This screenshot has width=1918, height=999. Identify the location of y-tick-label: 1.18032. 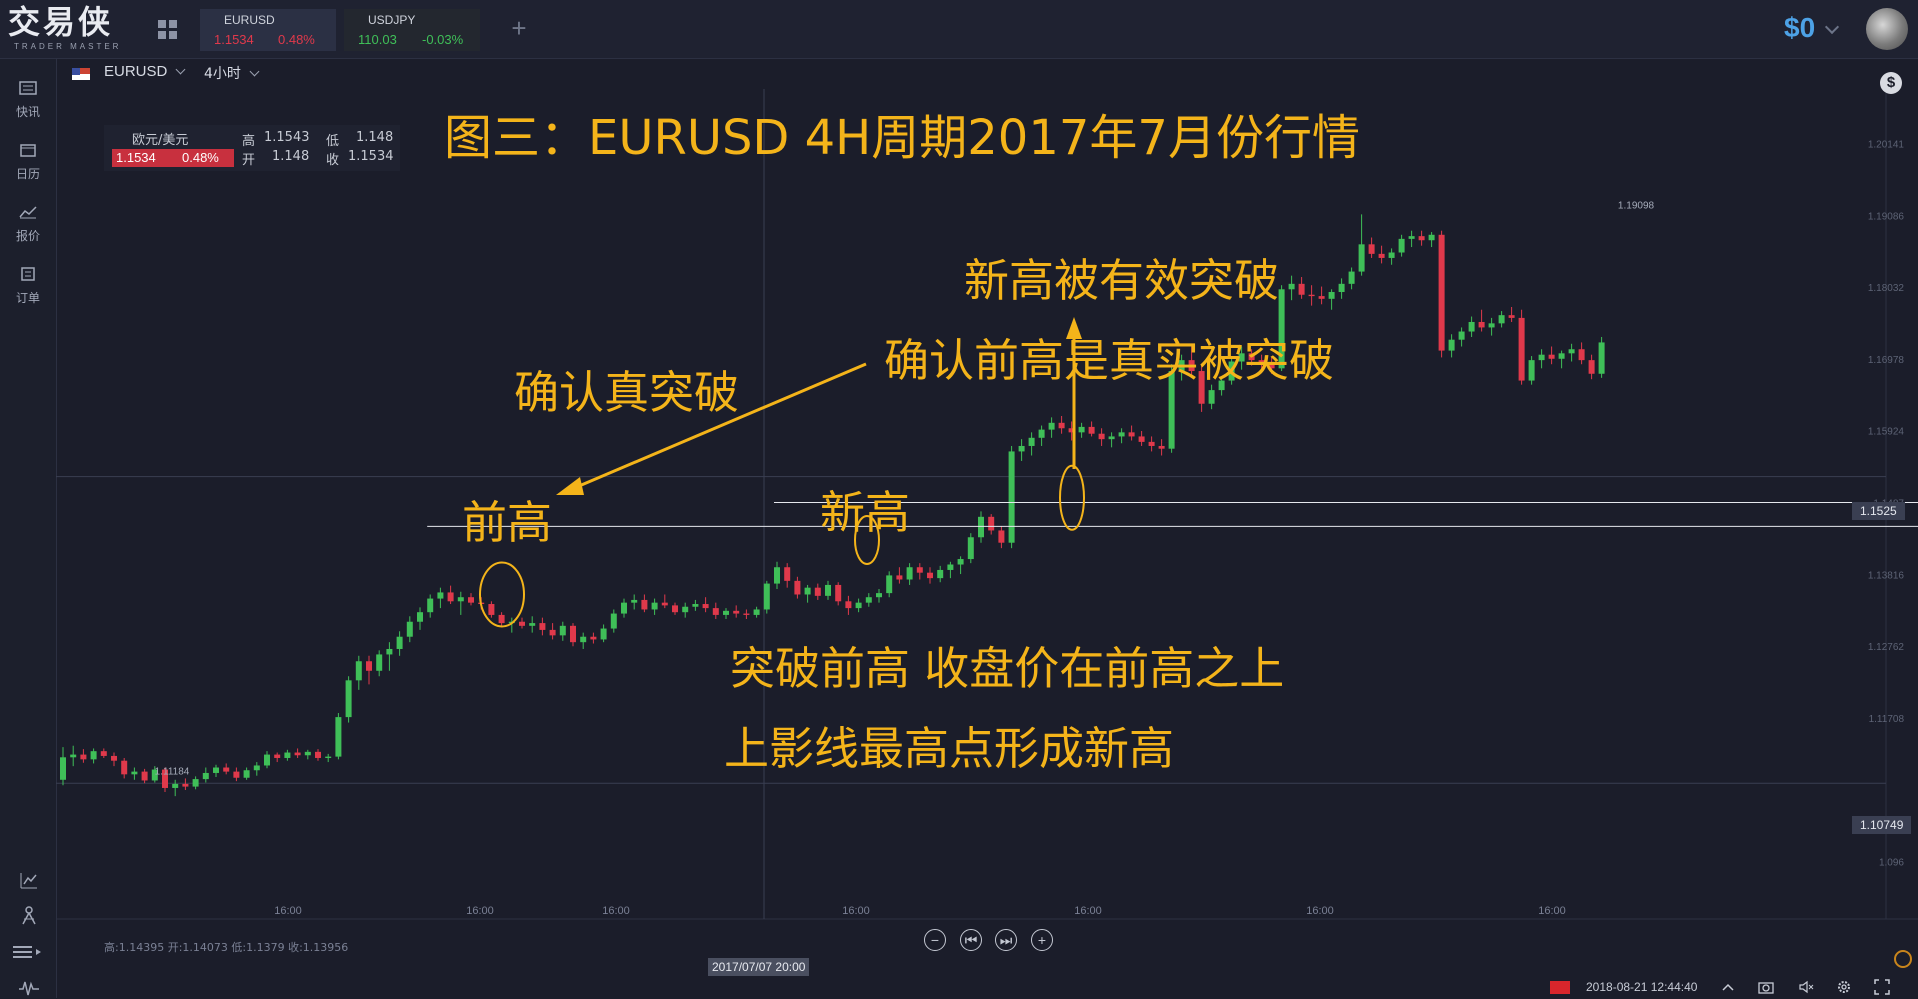
(1886, 288).